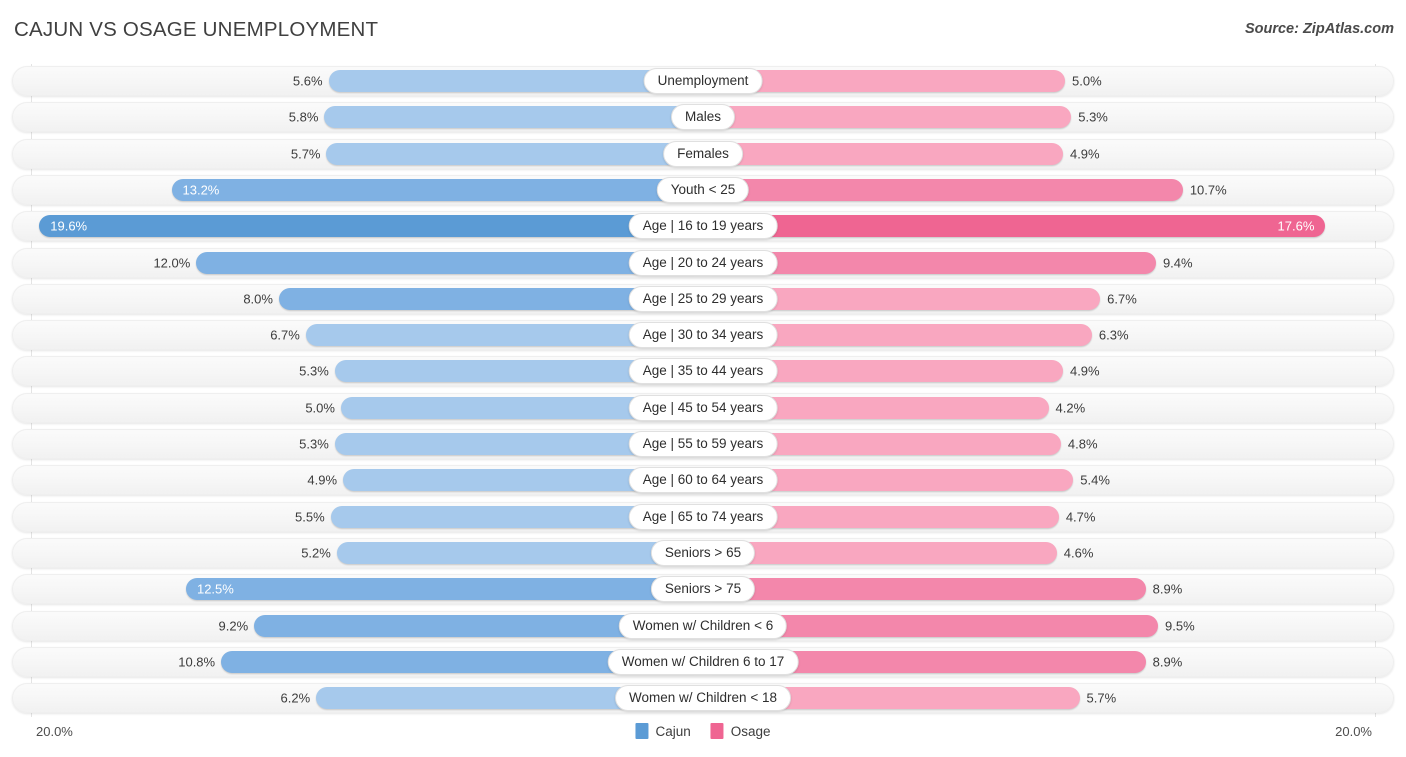 The height and width of the screenshot is (757, 1406). What do you see at coordinates (316, 553) in the screenshot?
I see `bar-value-cajun: 5.2%` at bounding box center [316, 553].